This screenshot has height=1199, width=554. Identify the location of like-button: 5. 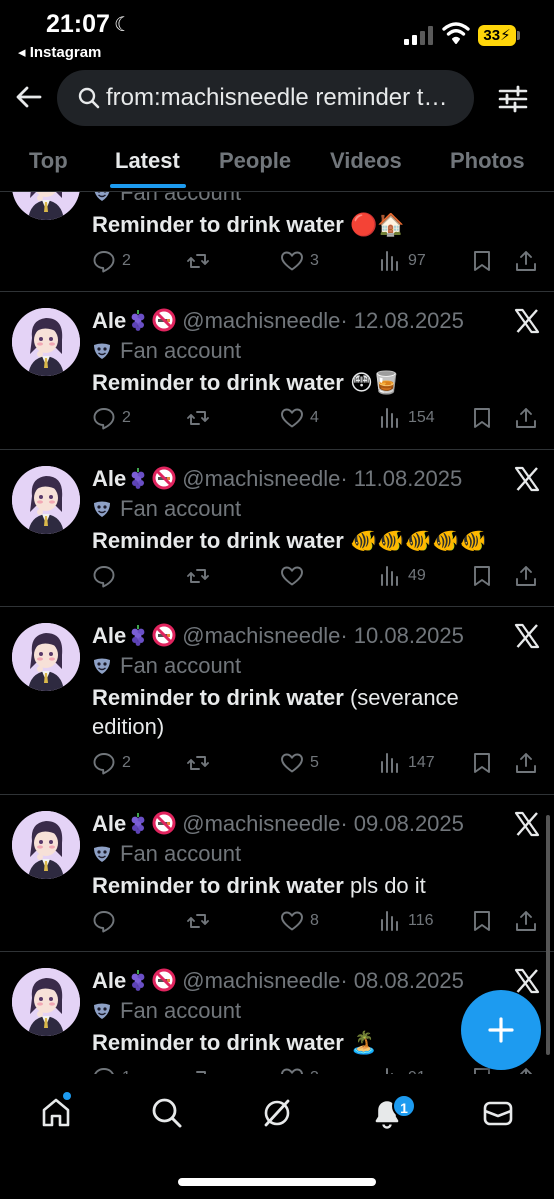
(299, 763).